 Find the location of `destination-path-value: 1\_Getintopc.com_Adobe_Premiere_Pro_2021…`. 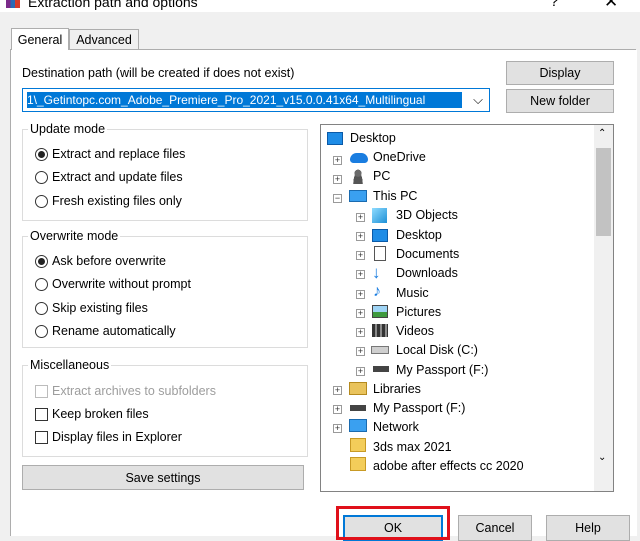

destination-path-value: 1\_Getintopc.com_Adobe_Premiere_Pro_2021… is located at coordinates (244, 100).